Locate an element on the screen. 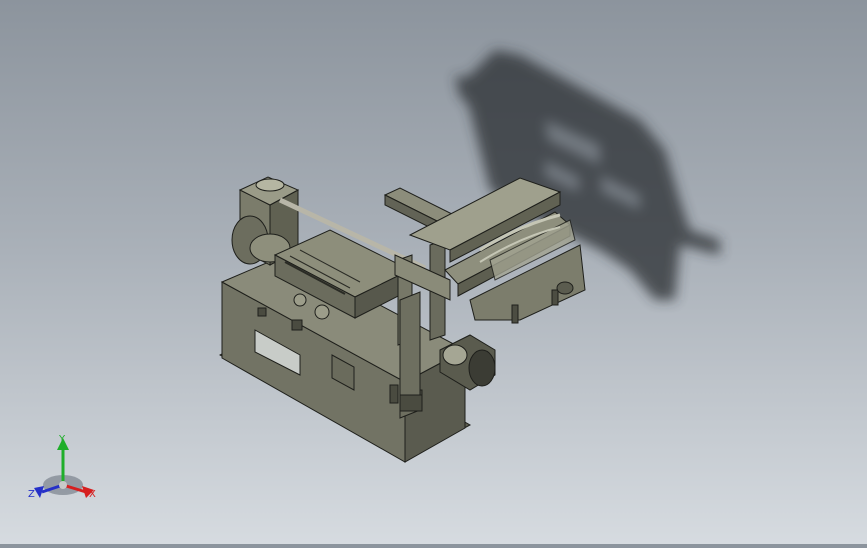 The height and width of the screenshot is (548, 867). coordinate-triad: Y X Z is located at coordinates (66, 467).